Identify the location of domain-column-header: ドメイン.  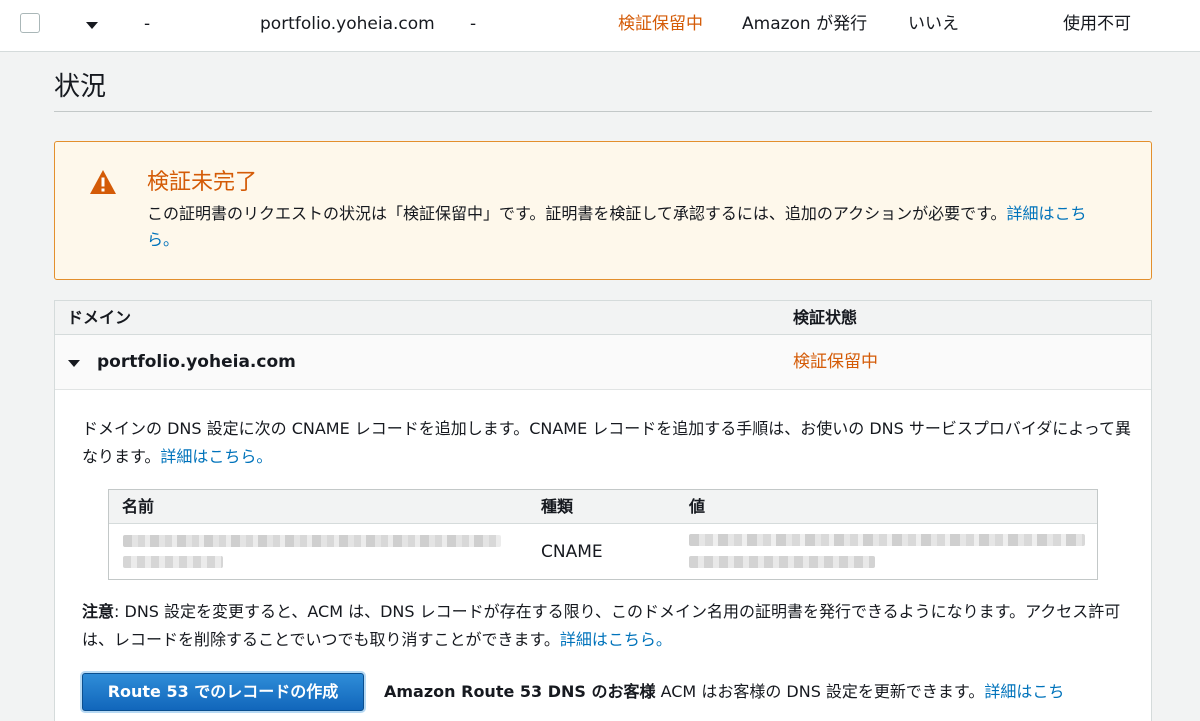
(99, 317).